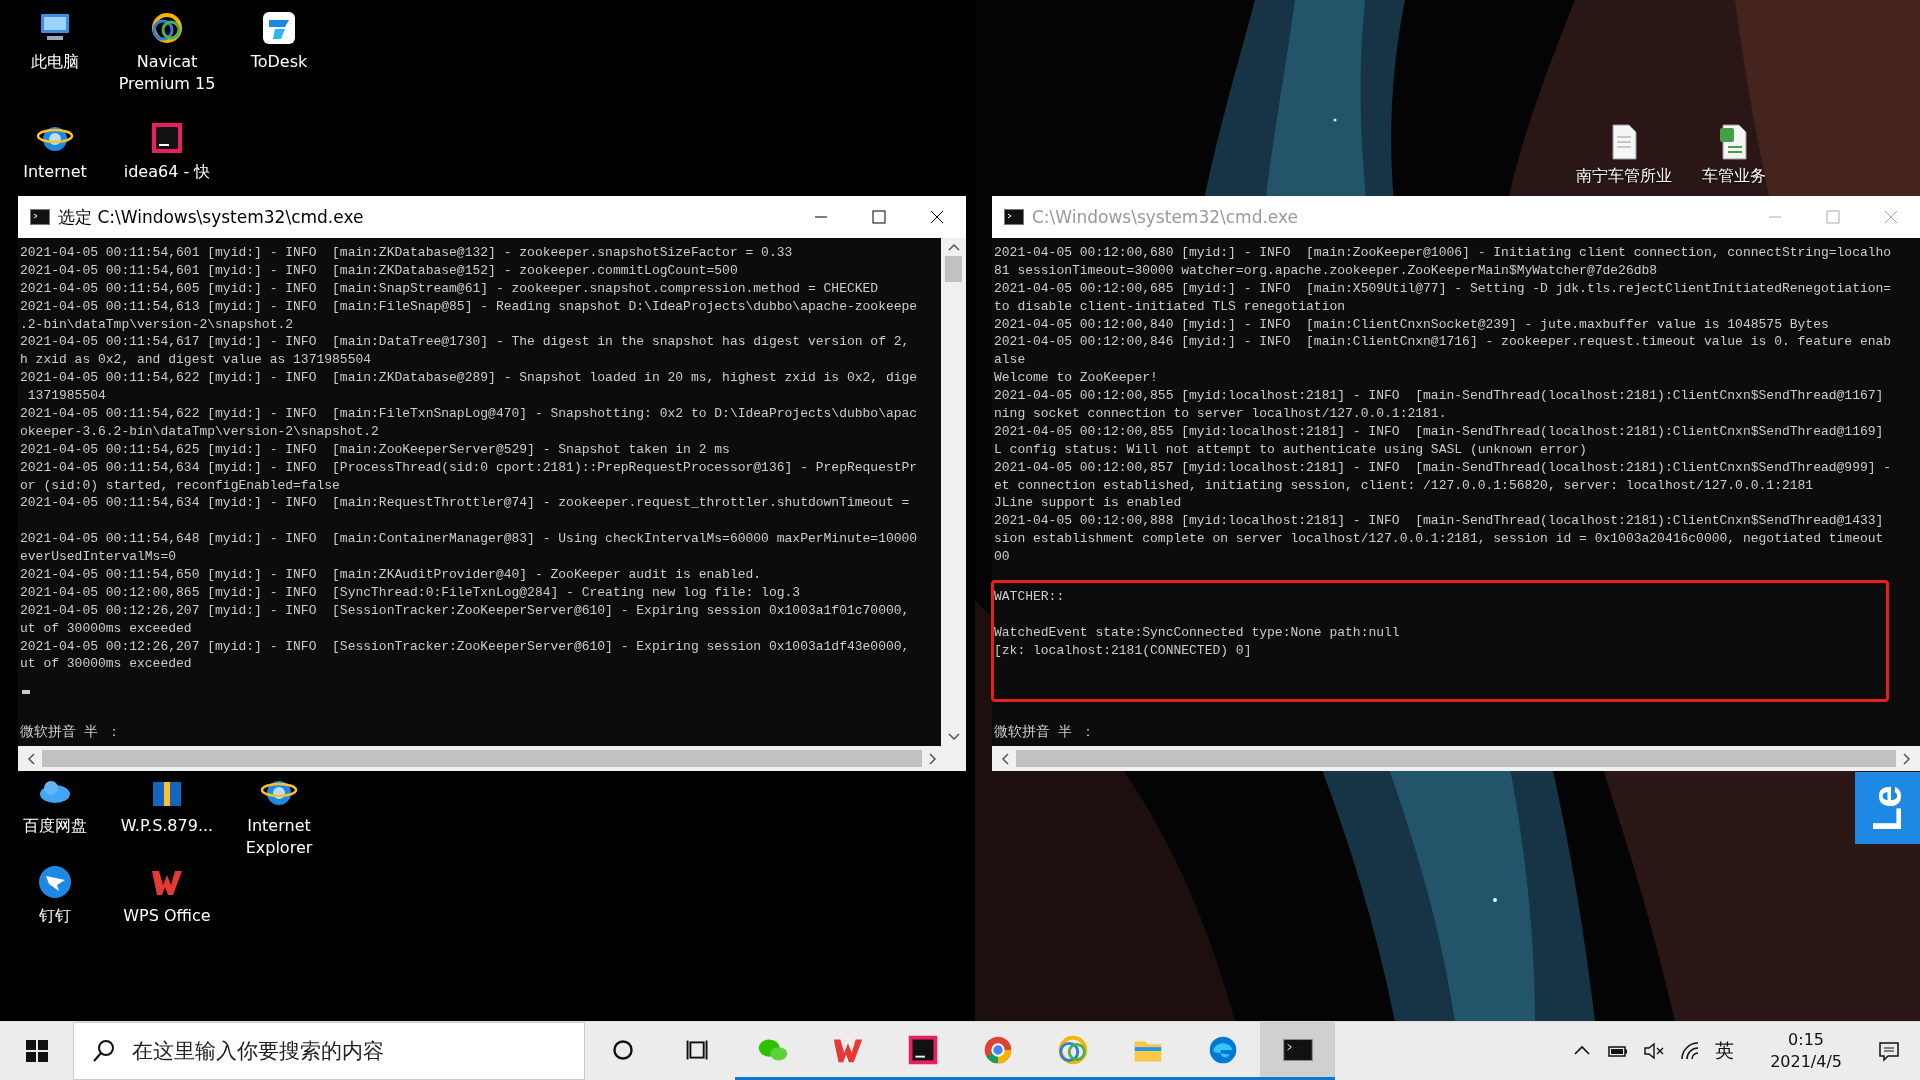  I want to click on side-tab: Le, so click(1887, 808).